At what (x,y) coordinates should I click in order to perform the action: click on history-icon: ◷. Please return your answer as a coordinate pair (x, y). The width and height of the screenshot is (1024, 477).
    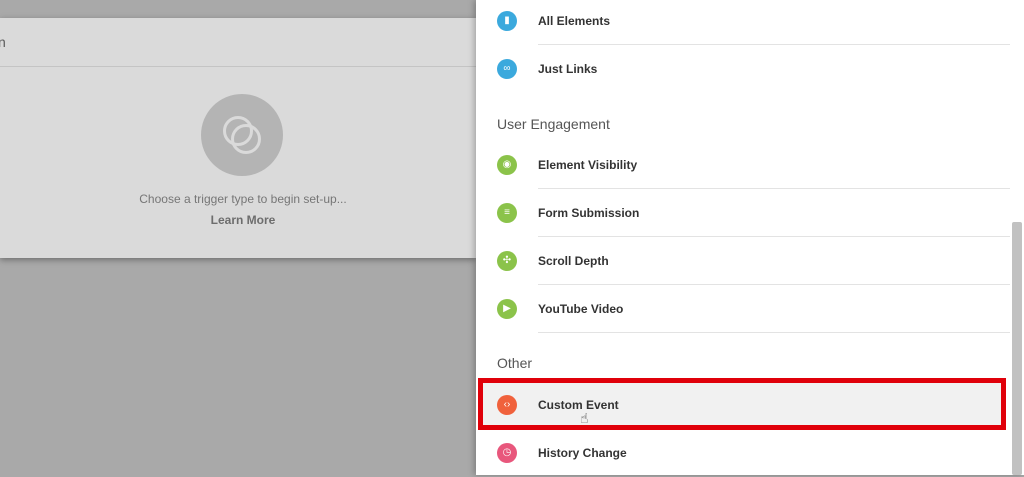
    Looking at the image, I should click on (507, 453).